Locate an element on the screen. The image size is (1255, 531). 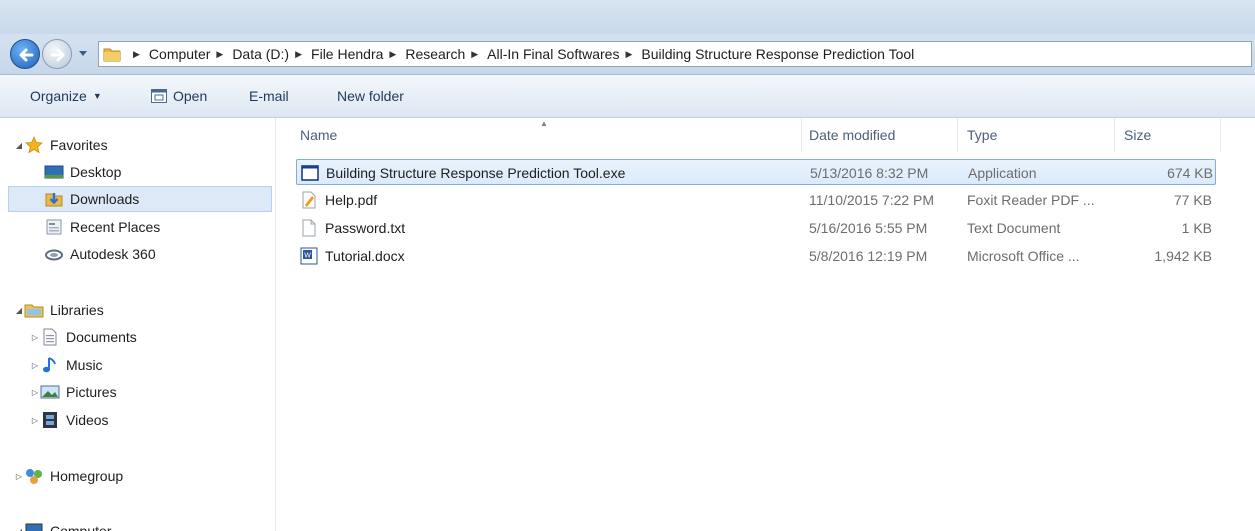
file-name-cell: Password.txt is located at coordinates (352, 228).